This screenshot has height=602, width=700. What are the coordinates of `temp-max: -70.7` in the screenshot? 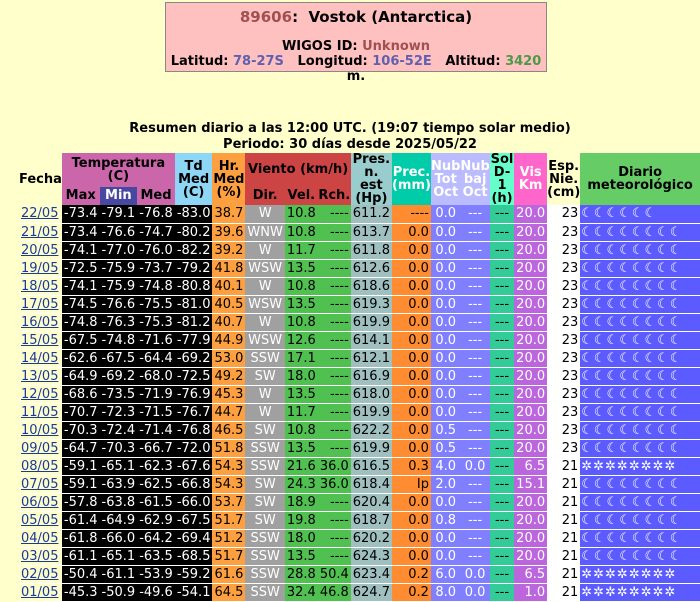 It's located at (80, 412).